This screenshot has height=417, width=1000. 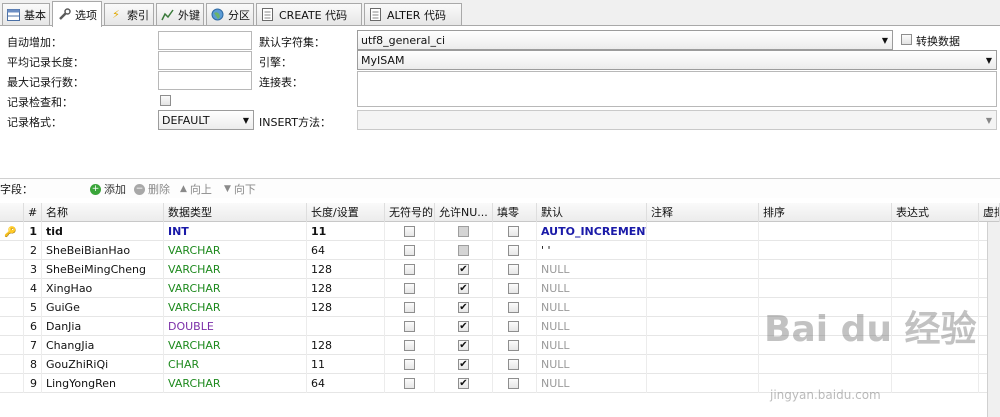 What do you see at coordinates (346, 212) in the screenshot?
I see `header-length: 长度/设置` at bounding box center [346, 212].